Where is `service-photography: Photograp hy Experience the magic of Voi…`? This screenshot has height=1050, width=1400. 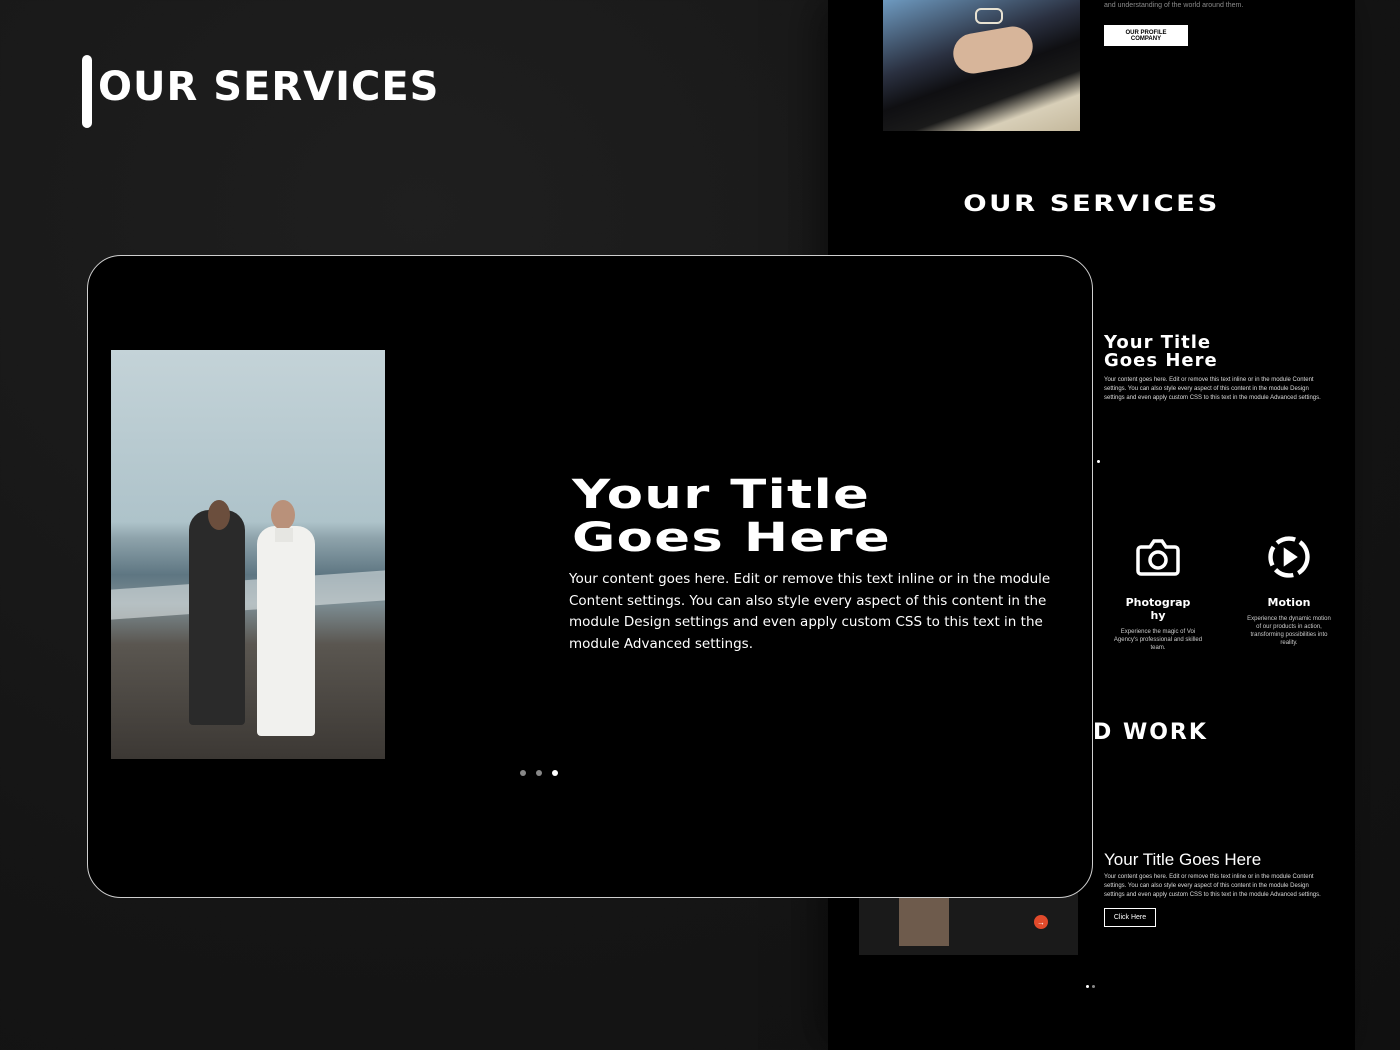
service-photography: Photograp hy Experience the magic of Voi… is located at coordinates (1158, 593).